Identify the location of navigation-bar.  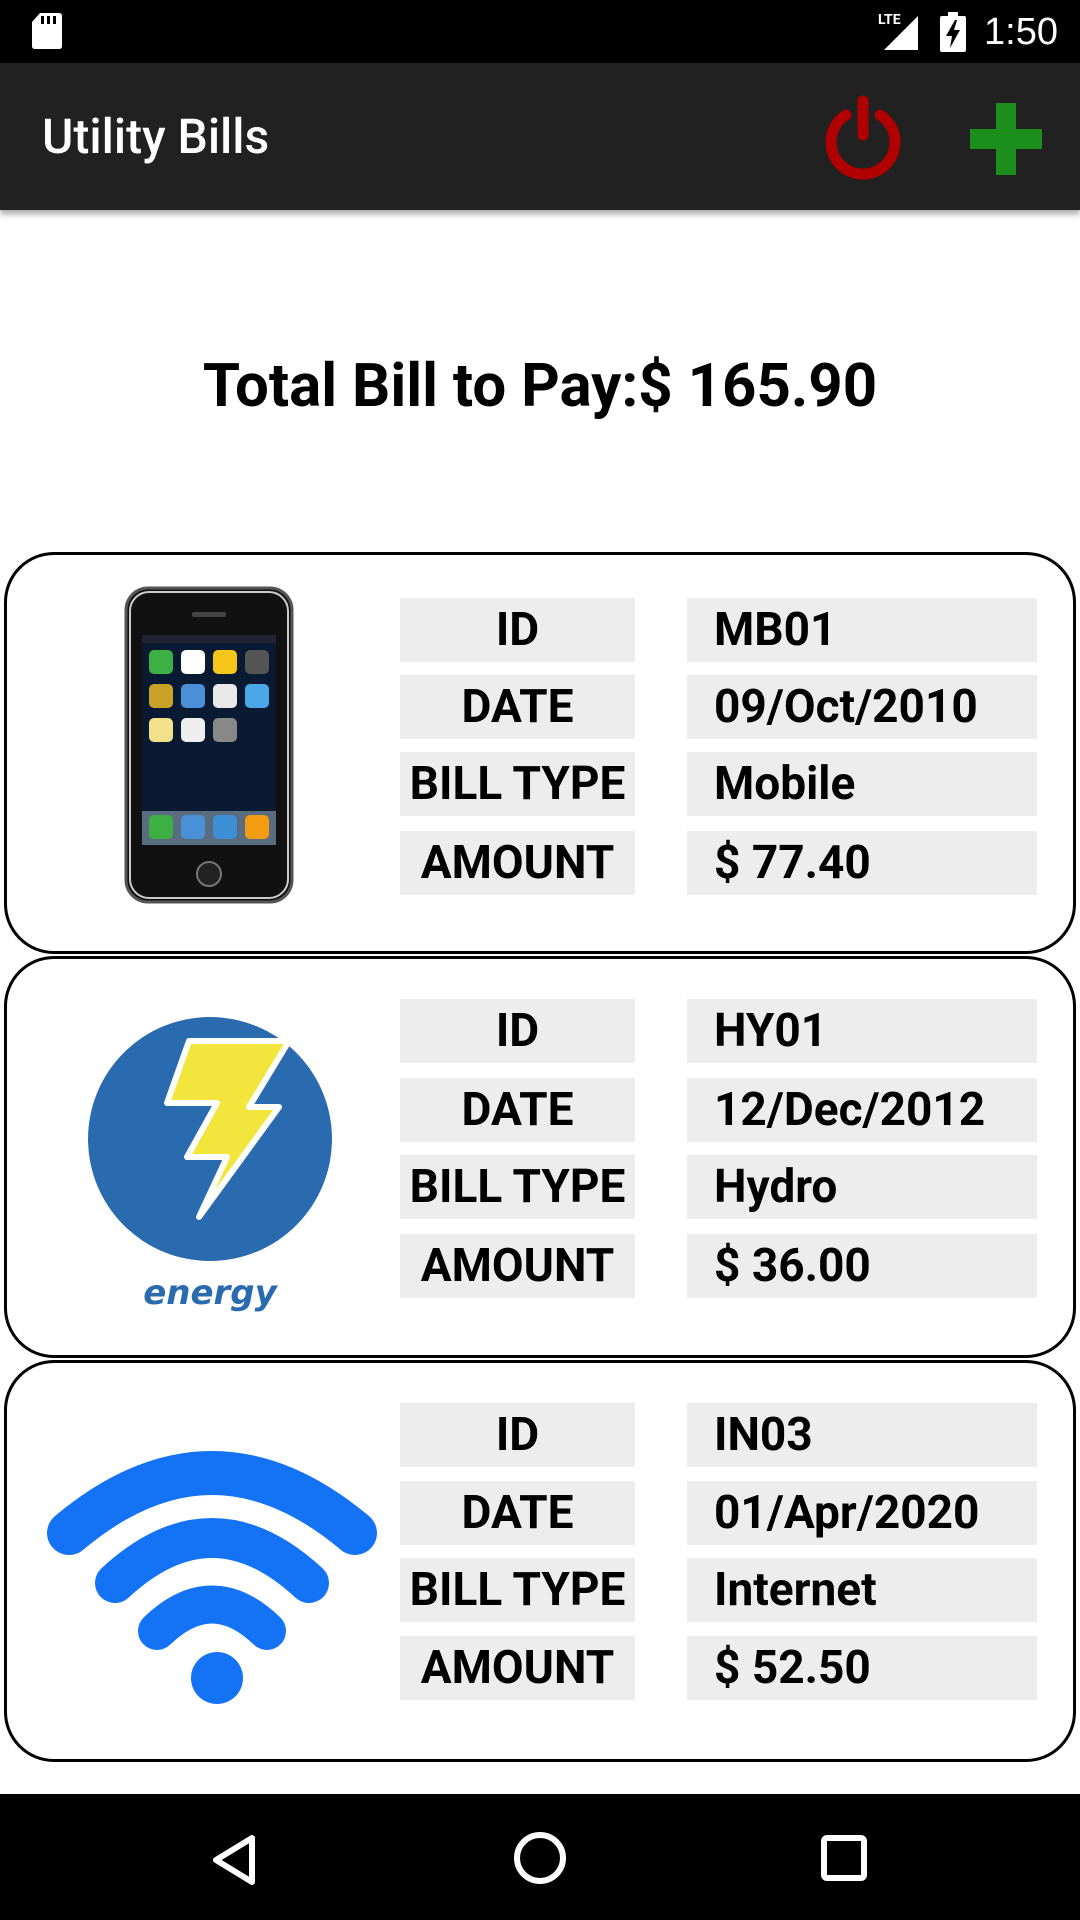
(540, 1857).